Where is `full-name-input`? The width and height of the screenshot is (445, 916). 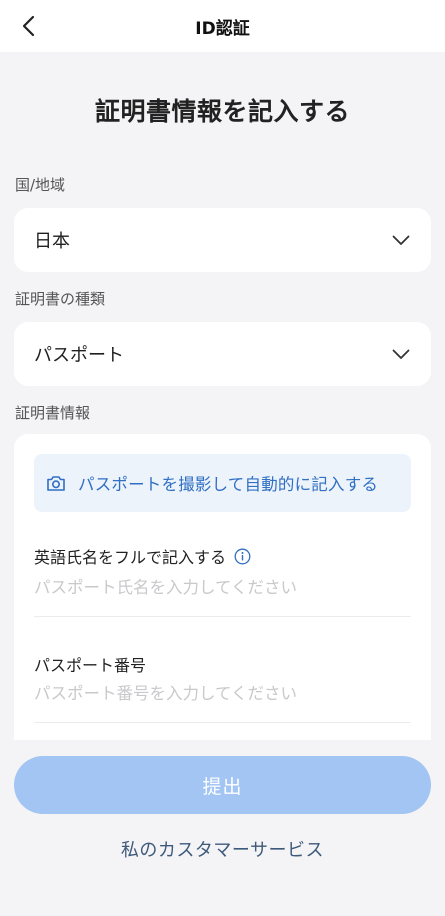
full-name-input is located at coordinates (222, 587).